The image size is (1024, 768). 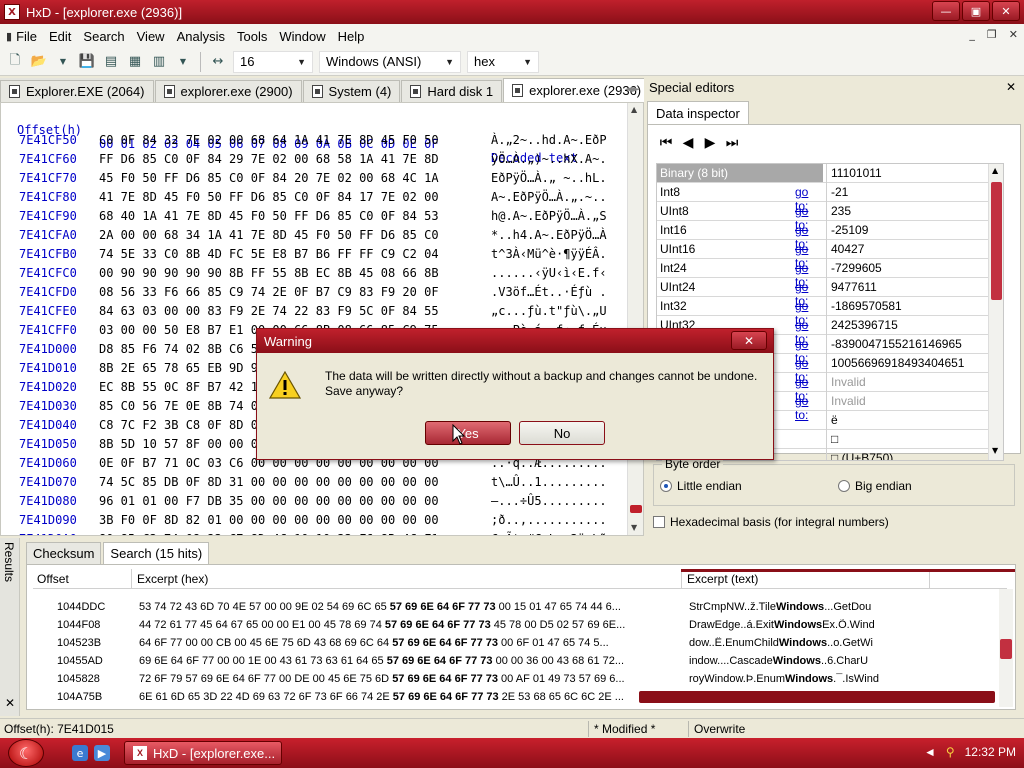 I want to click on properties-icon: ▥, so click(x=159, y=62).